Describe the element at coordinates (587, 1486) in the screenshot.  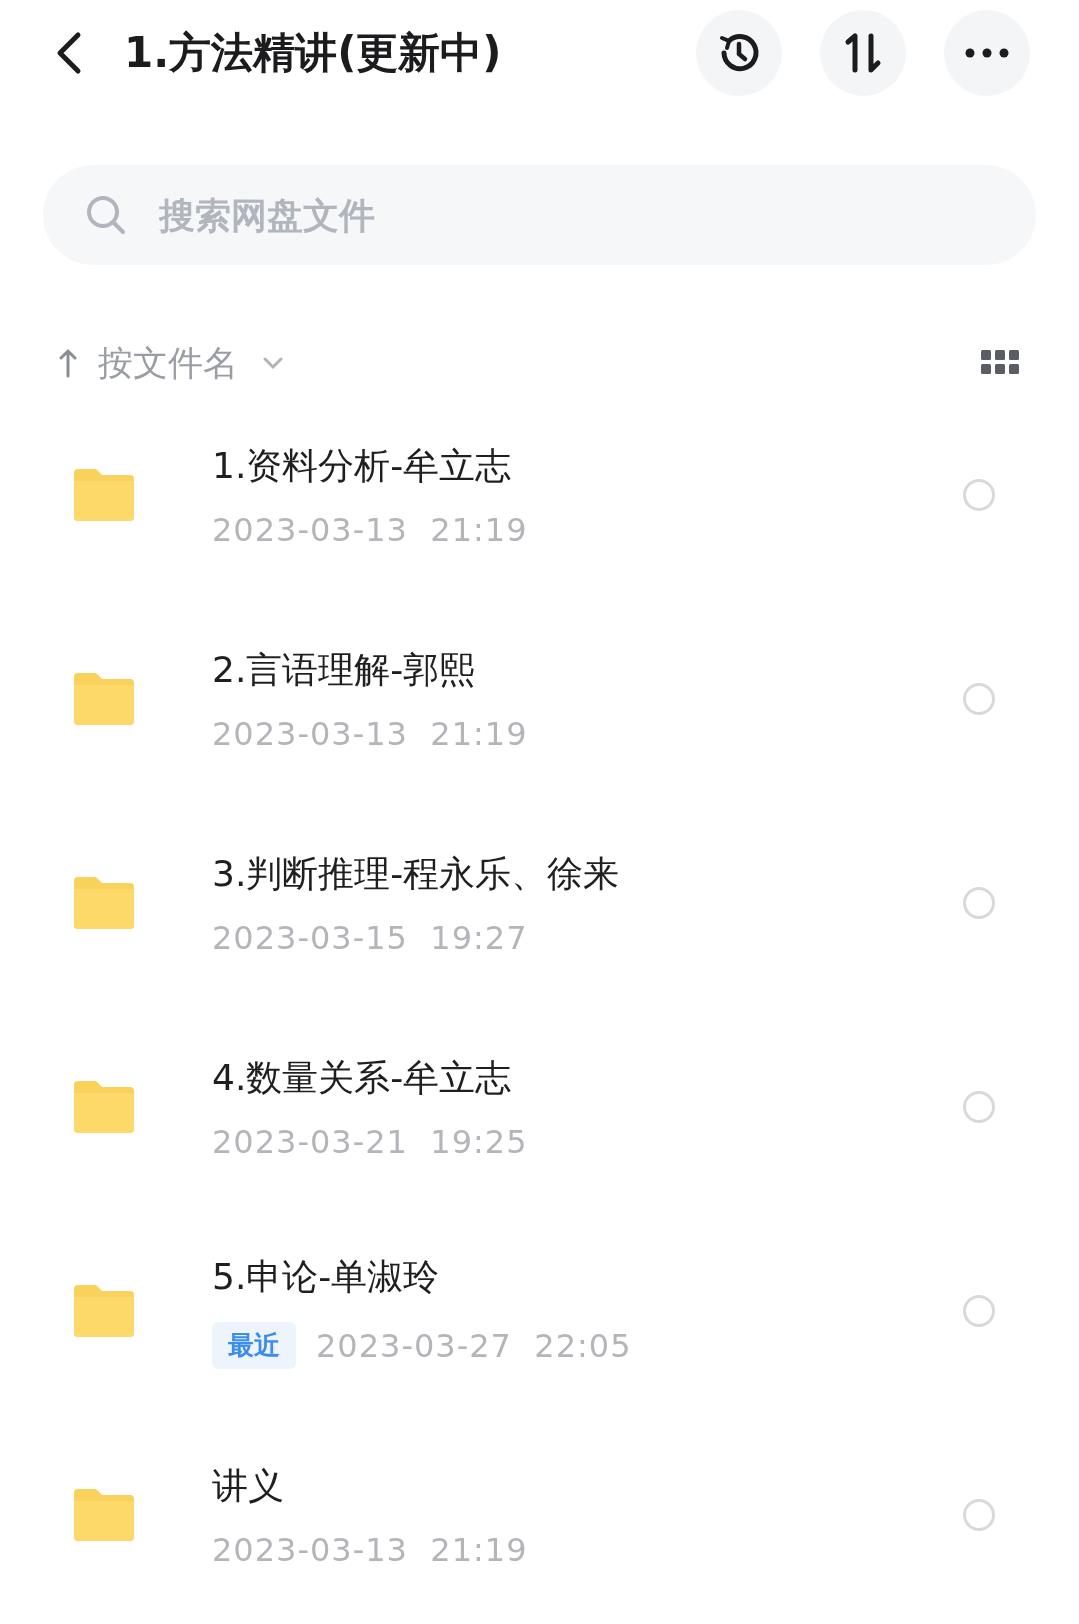
I see `folder-name: 讲义` at that location.